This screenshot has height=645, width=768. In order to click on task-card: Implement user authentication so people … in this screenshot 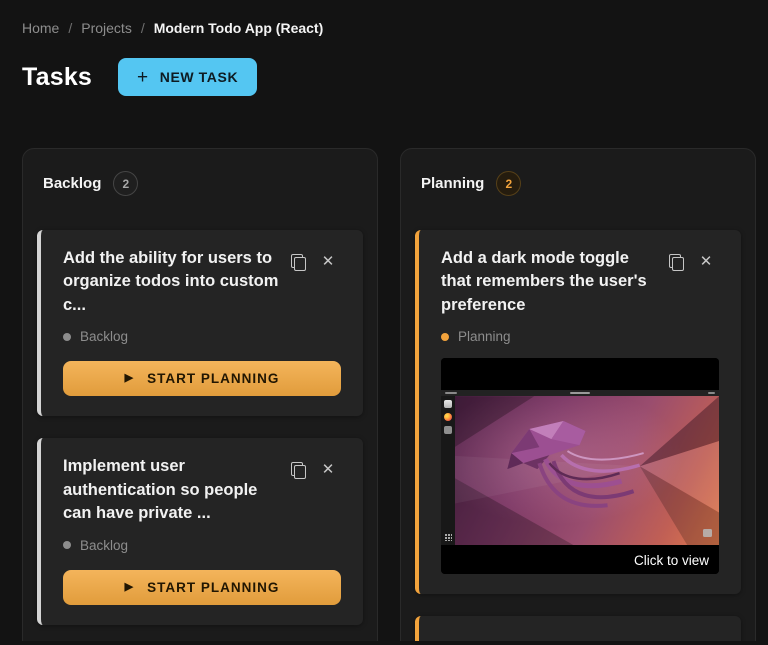, I will do `click(200, 531)`.